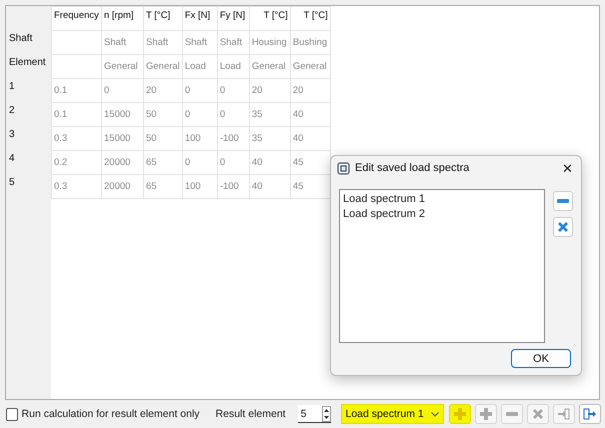 This screenshot has width=605, height=428. What do you see at coordinates (200, 18) in the screenshot?
I see `column-header: Fx [N]` at bounding box center [200, 18].